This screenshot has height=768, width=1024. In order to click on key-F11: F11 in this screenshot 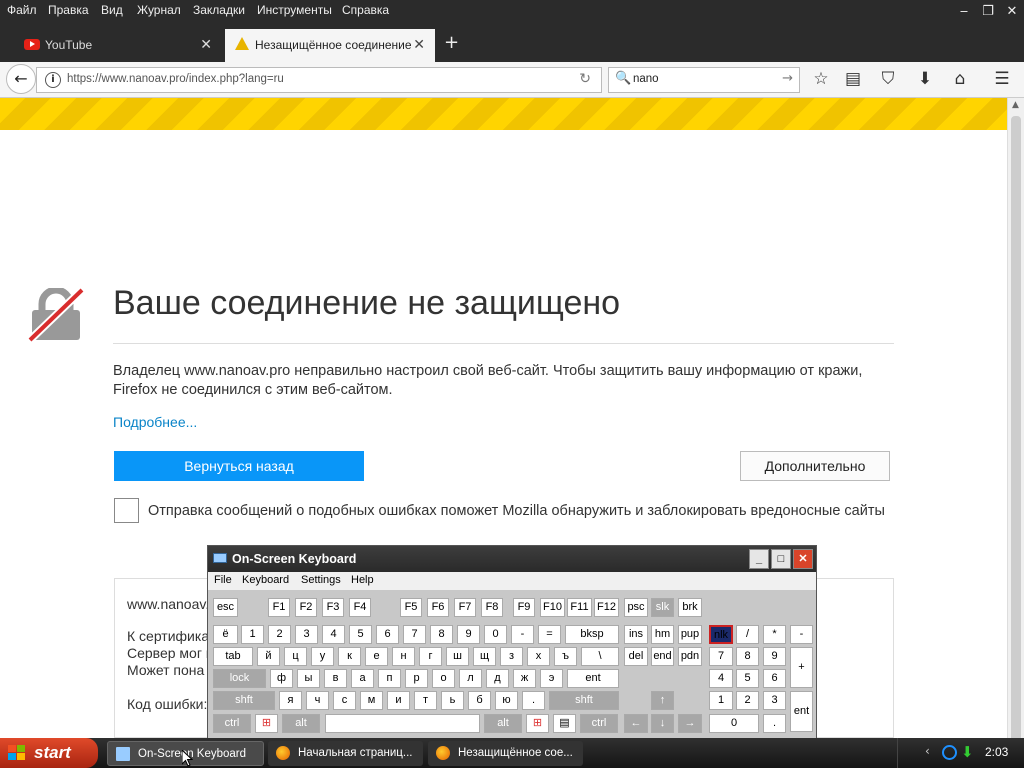, I will do `click(579, 607)`.